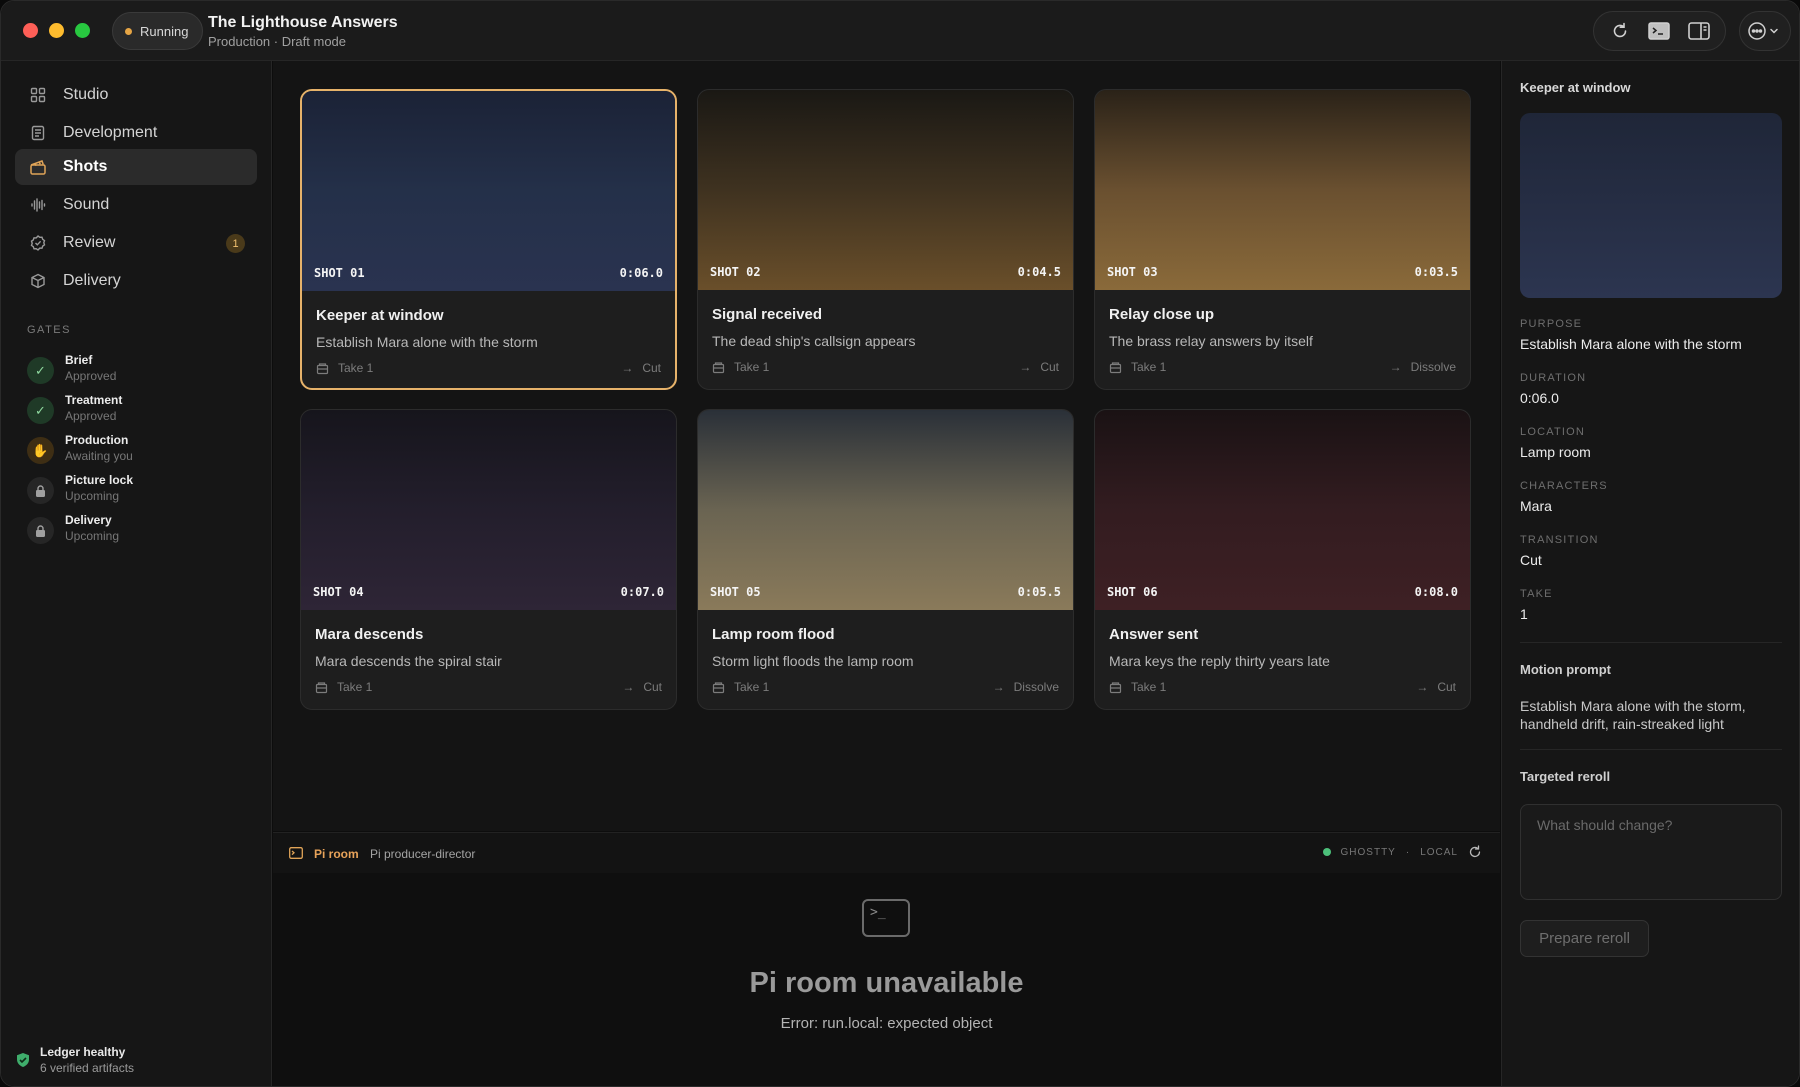  What do you see at coordinates (38, 133) in the screenshot?
I see `document-icon` at bounding box center [38, 133].